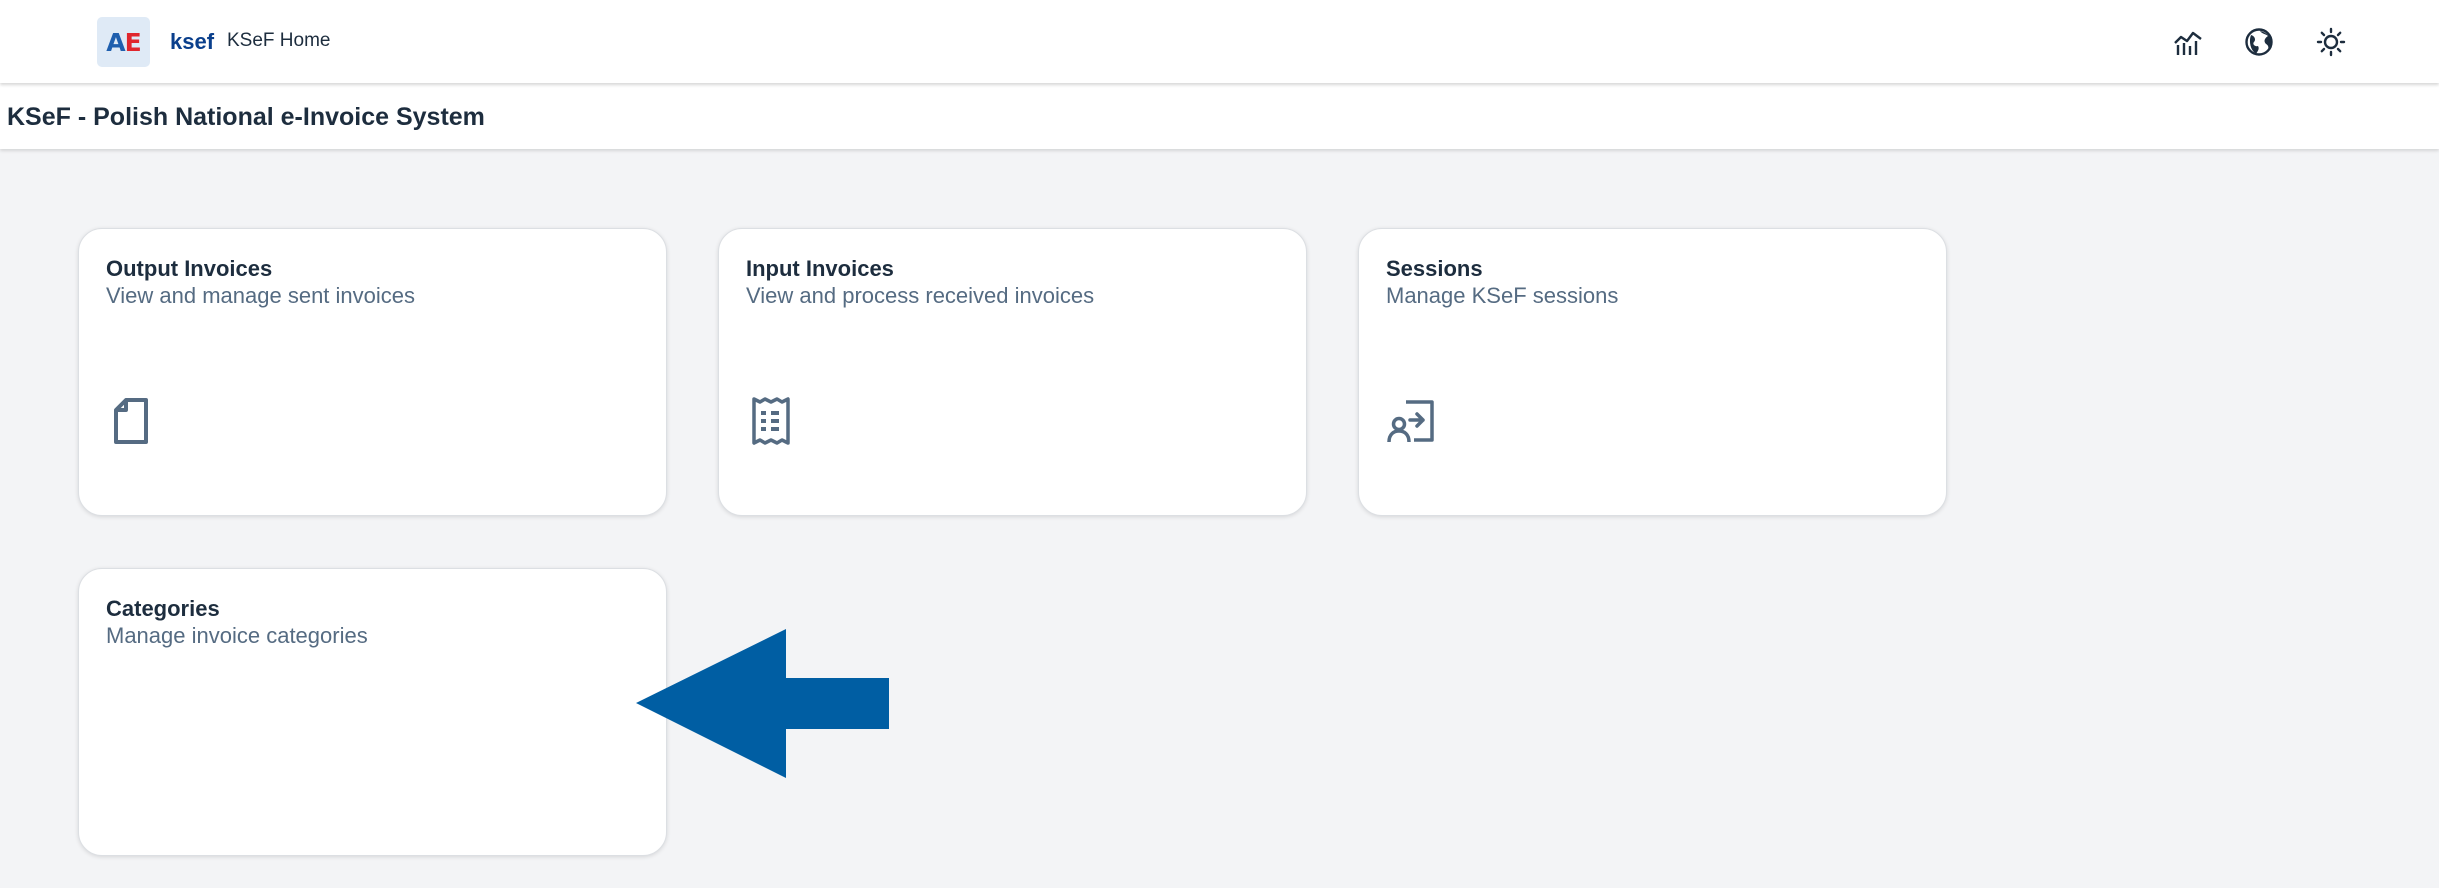 The height and width of the screenshot is (888, 2439). Describe the element at coordinates (133, 42) in the screenshot. I see `logo-letter-e: E` at that location.